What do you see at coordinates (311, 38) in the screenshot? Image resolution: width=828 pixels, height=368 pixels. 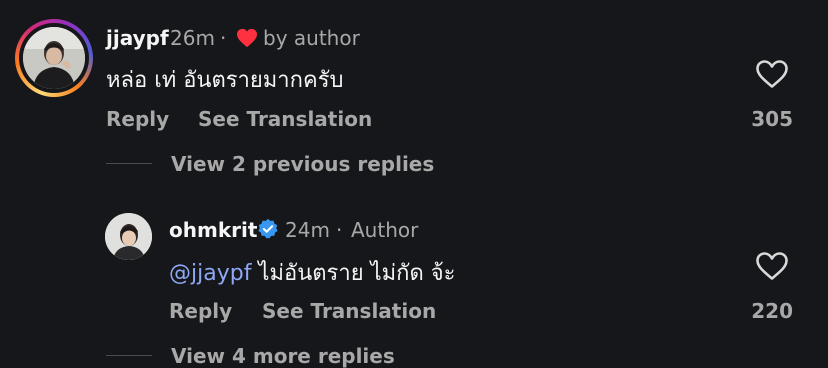 I see `liked-by-author-label: by author` at bounding box center [311, 38].